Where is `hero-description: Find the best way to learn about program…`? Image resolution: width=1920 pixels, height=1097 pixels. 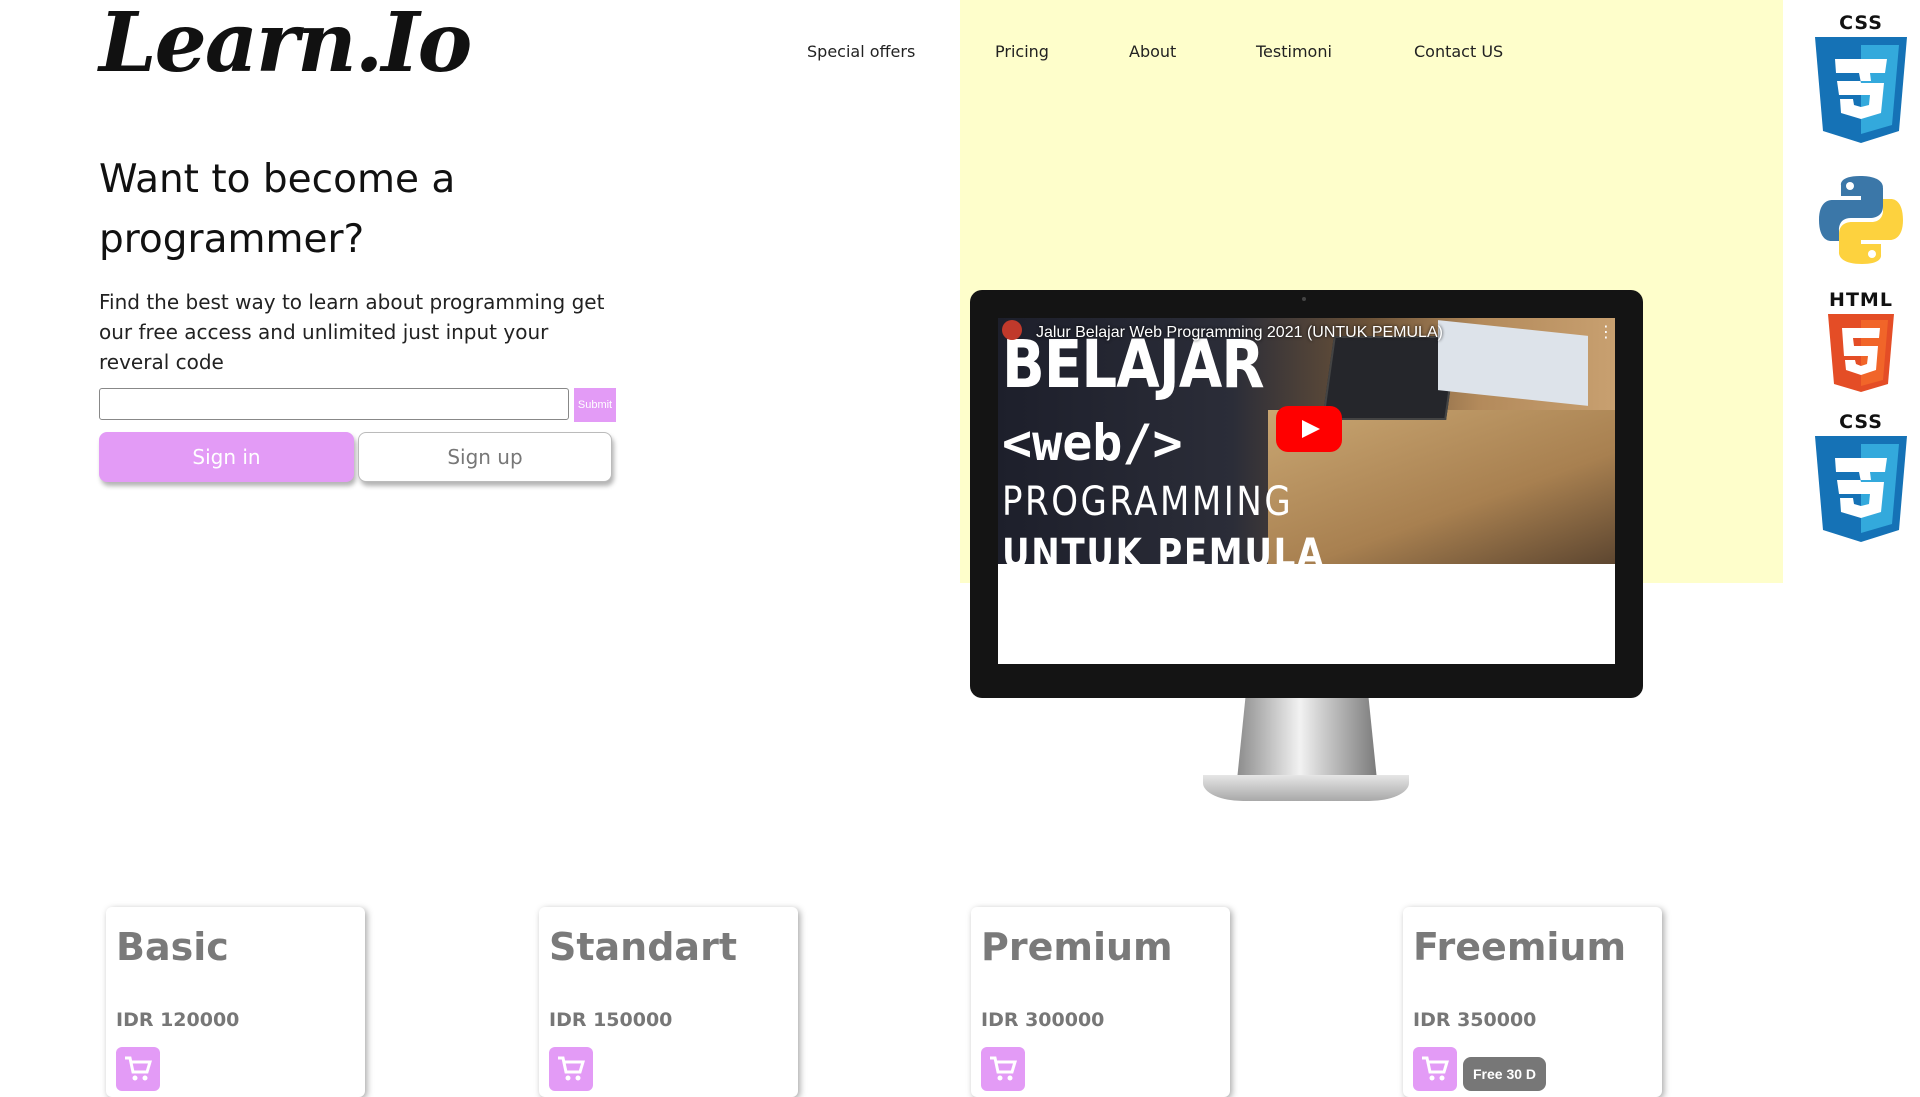
hero-description: Find the best way to learn about program… is located at coordinates (352, 332).